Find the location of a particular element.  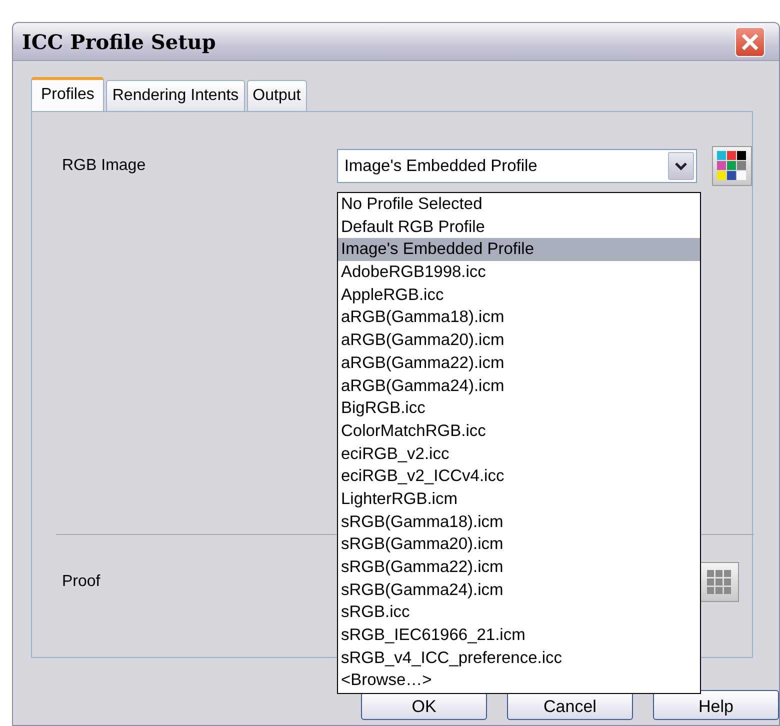

dropdown-option: Image's Embedded Profile is located at coordinates (519, 250).